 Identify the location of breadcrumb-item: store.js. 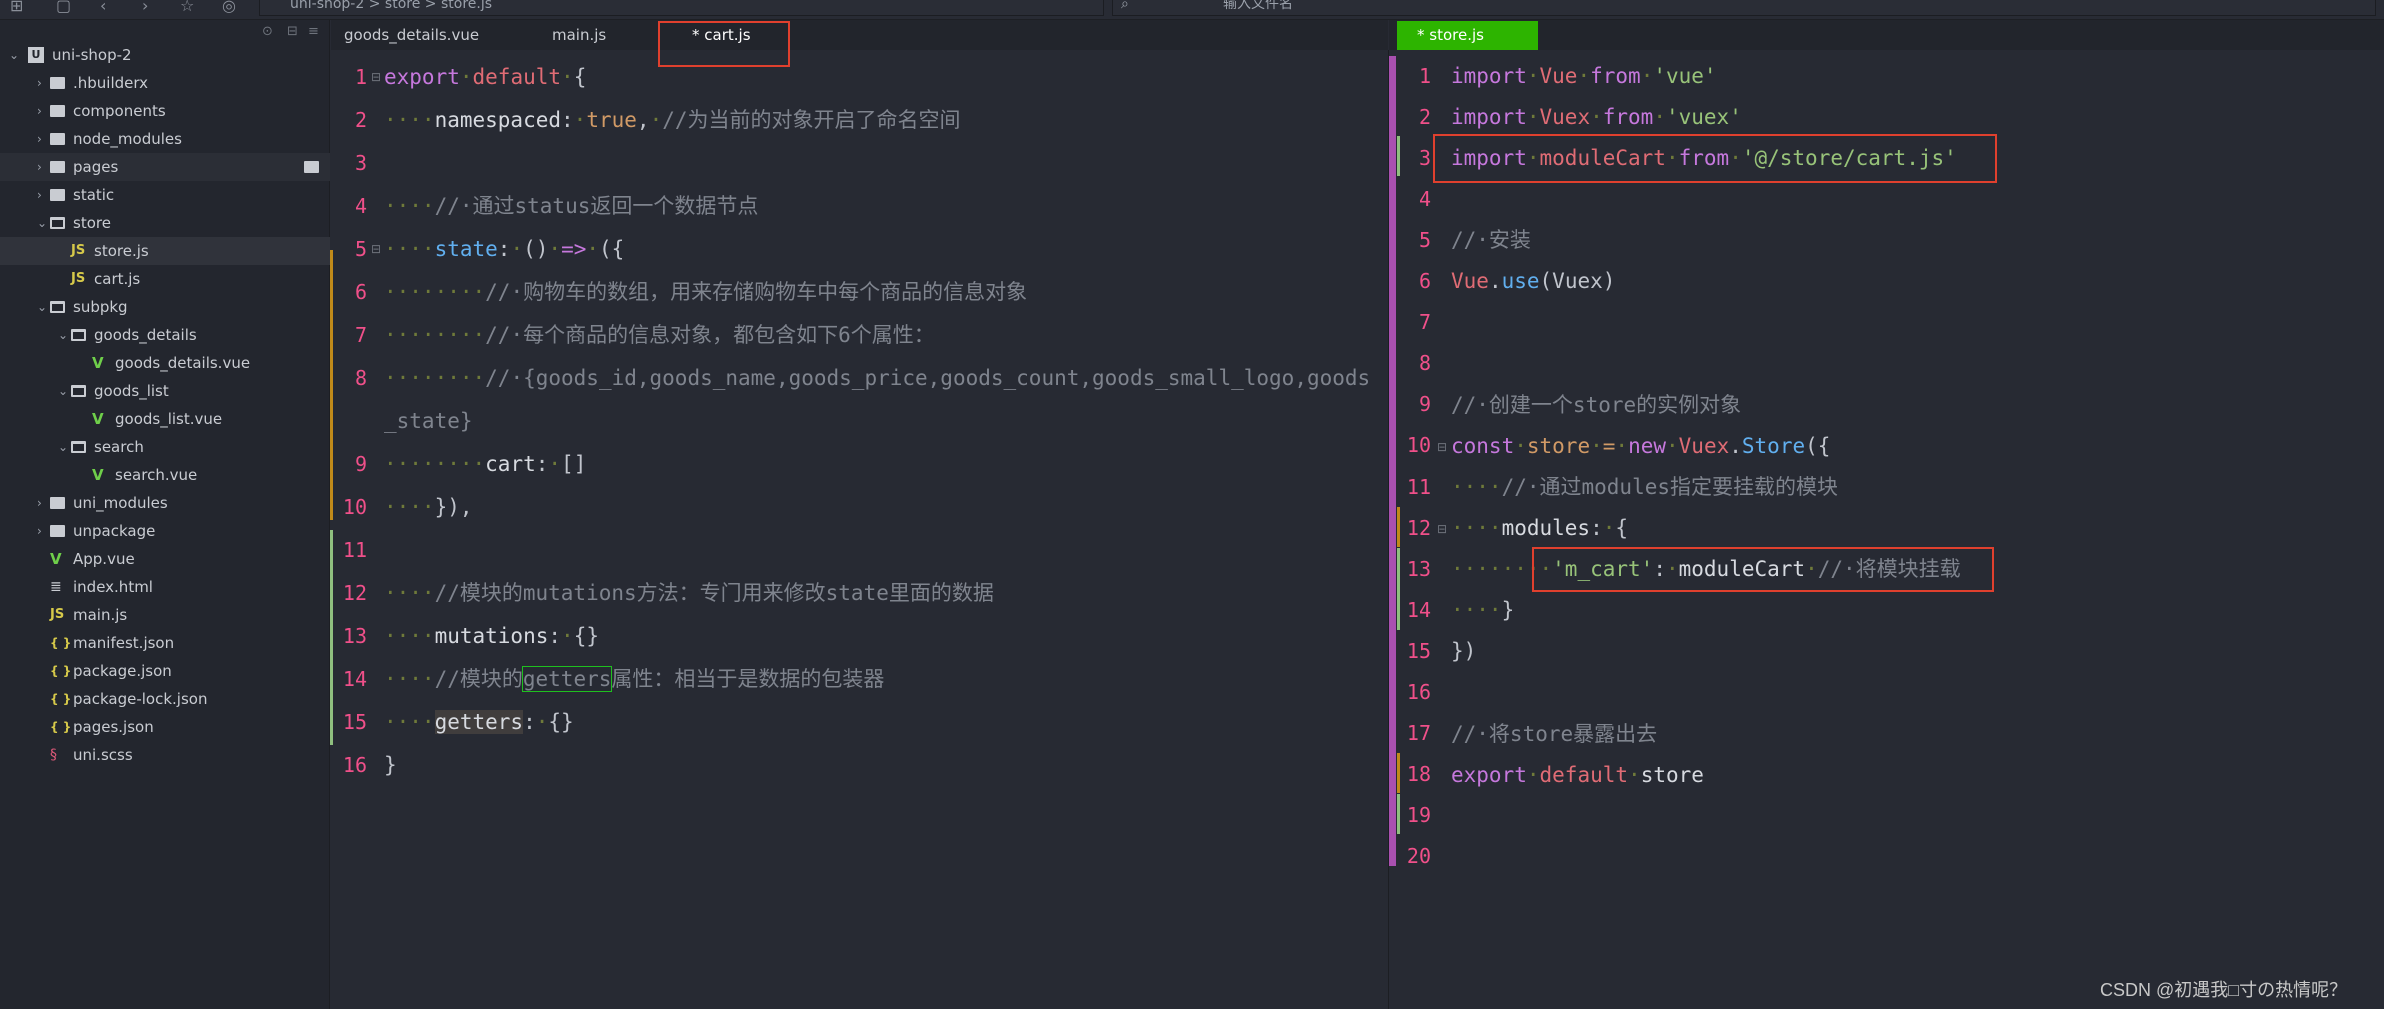
(466, 6).